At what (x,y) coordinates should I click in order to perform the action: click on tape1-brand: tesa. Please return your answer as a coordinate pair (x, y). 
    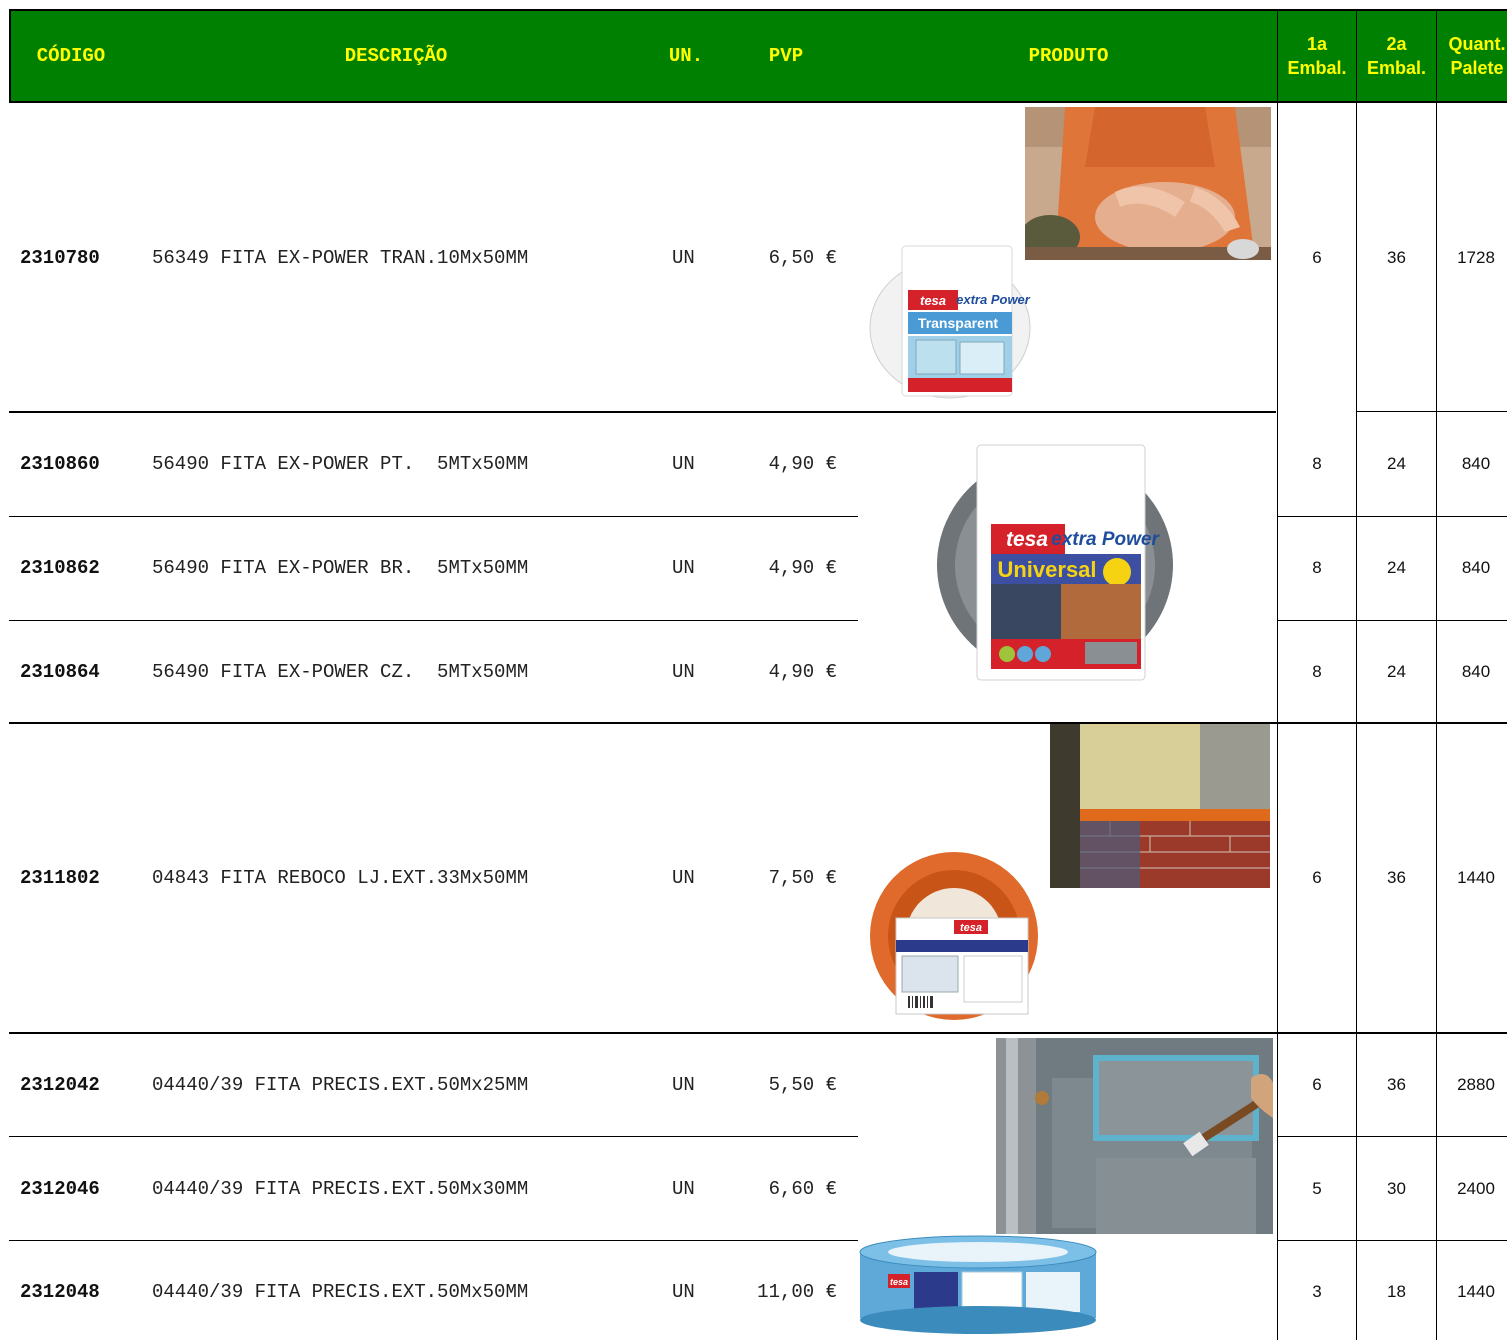
    Looking at the image, I should click on (933, 300).